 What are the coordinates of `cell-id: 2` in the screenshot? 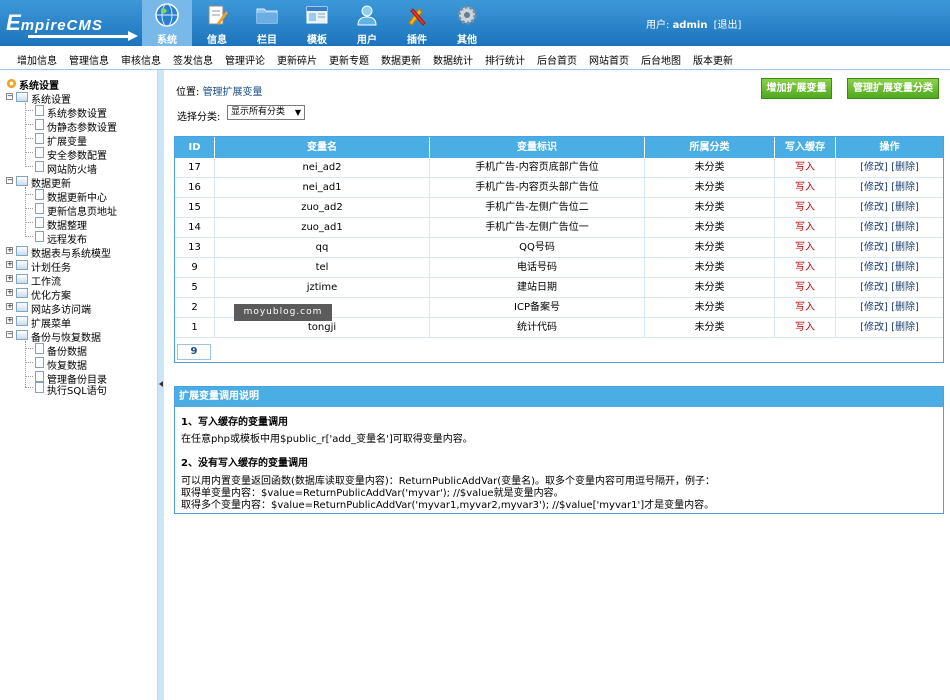 It's located at (195, 308).